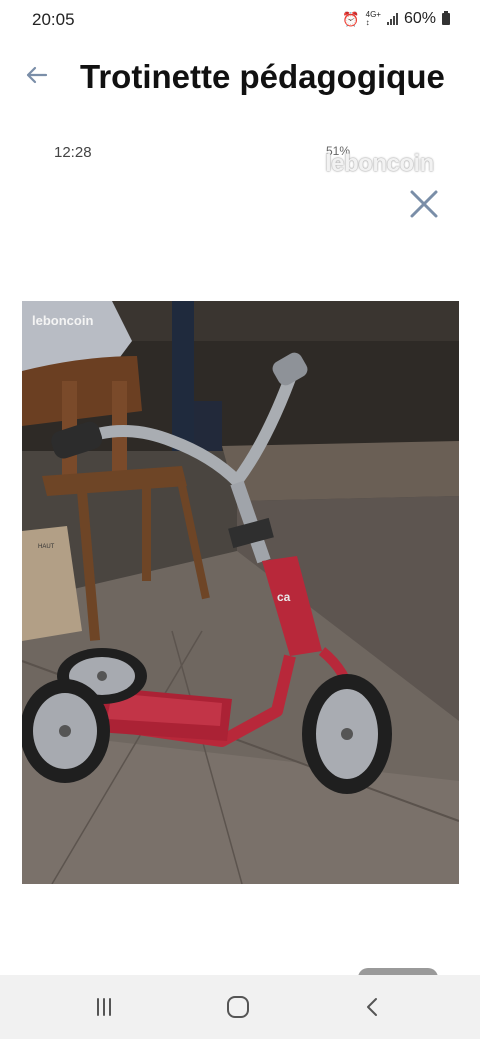 The image size is (480, 1039). I want to click on battery-icon, so click(446, 18).